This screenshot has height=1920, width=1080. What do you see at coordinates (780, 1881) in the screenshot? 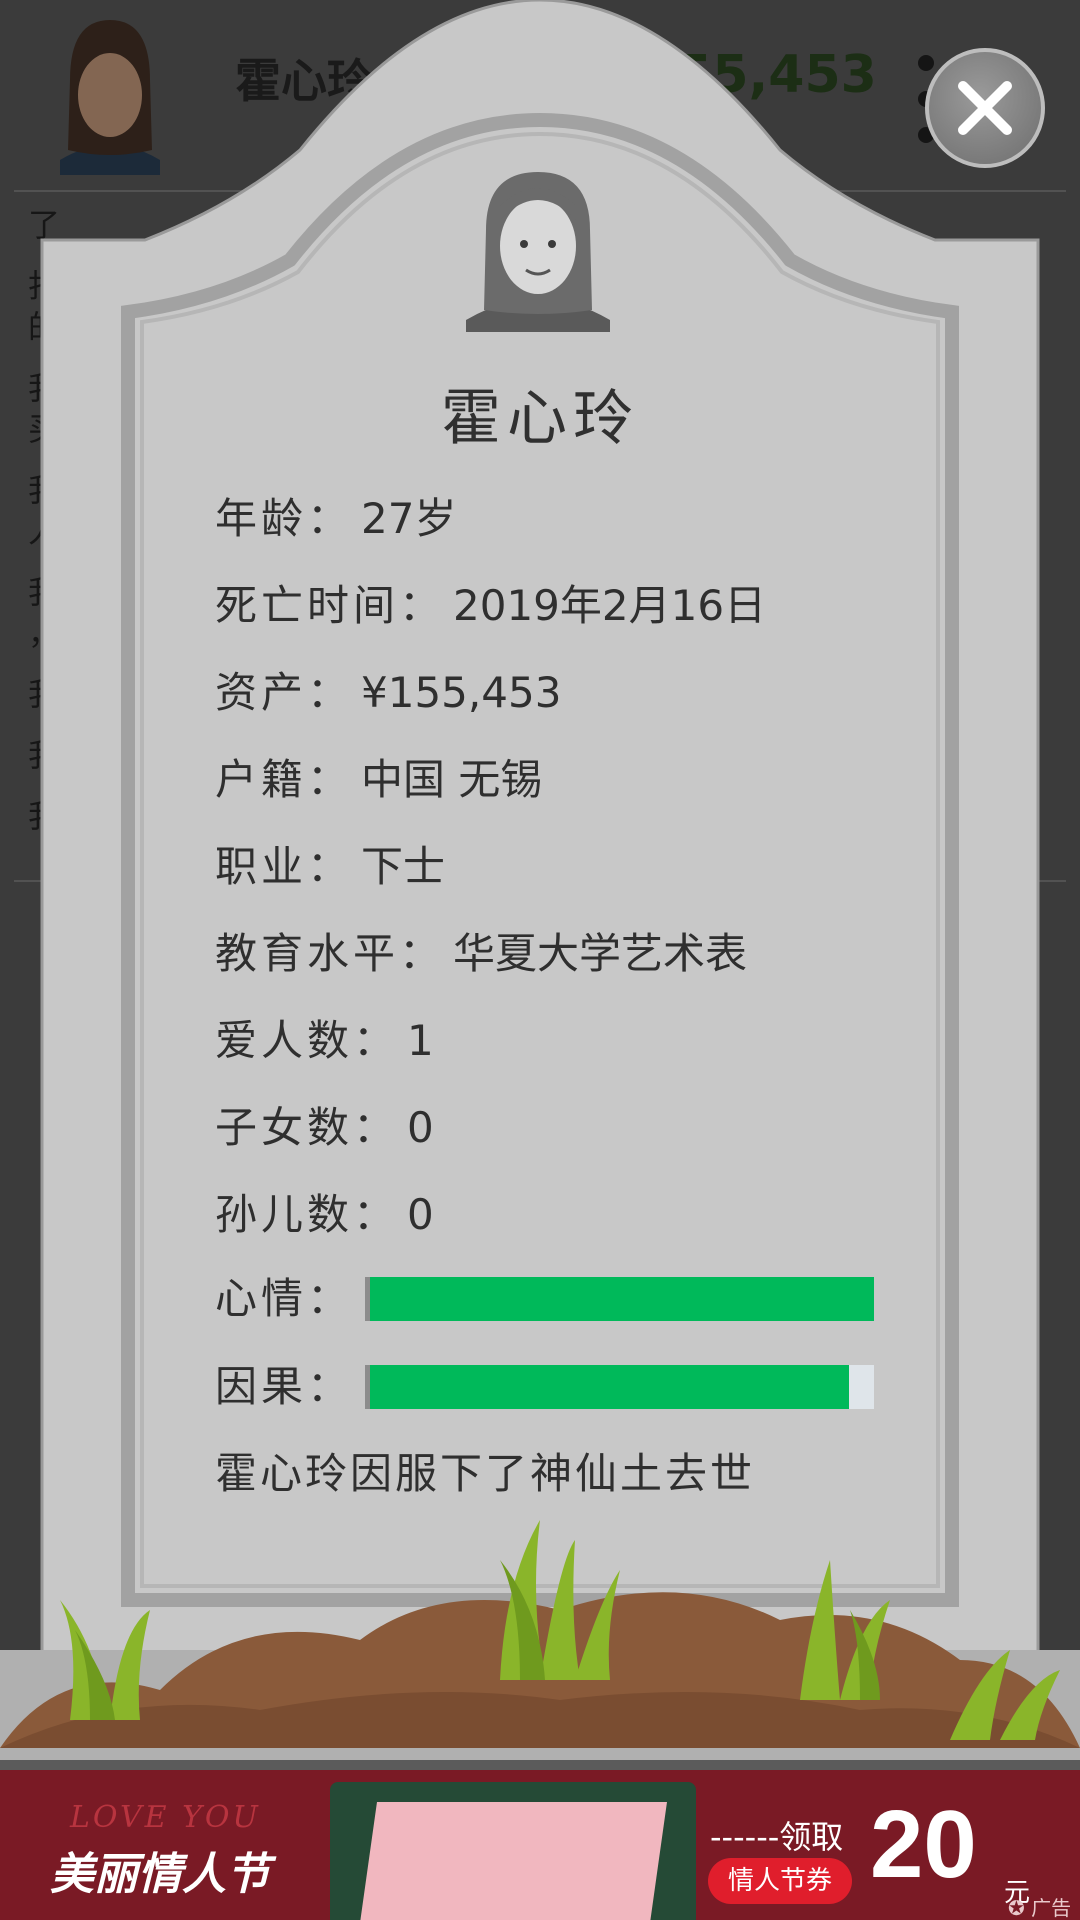
I see `ad-coupon-badge: 情人节券` at bounding box center [780, 1881].